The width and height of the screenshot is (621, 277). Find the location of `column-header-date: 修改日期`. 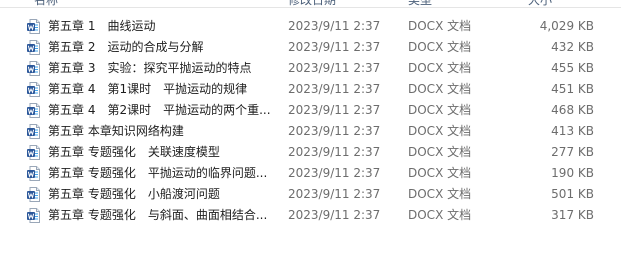

column-header-date: 修改日期 is located at coordinates (312, 4).